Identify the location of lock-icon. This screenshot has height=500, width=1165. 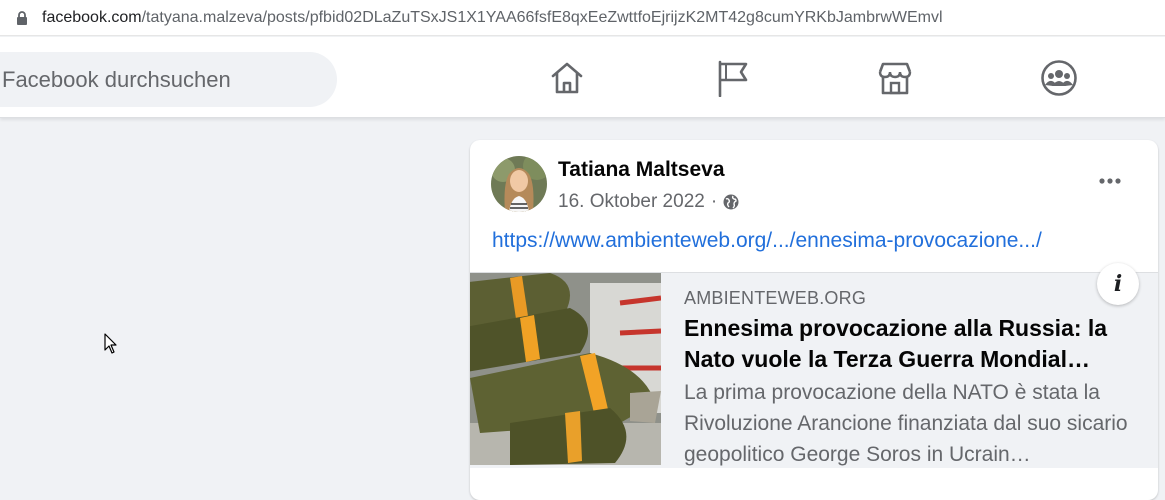
(22, 18).